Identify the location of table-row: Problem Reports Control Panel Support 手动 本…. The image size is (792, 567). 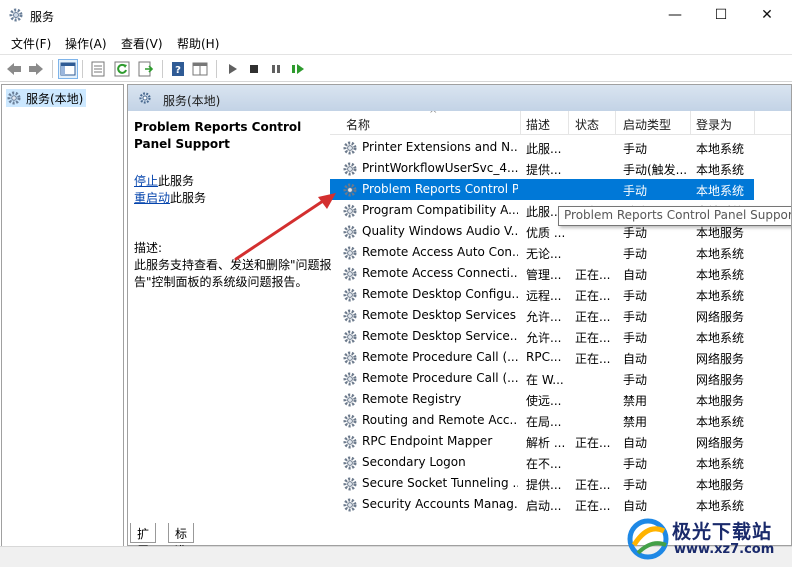
(542, 189).